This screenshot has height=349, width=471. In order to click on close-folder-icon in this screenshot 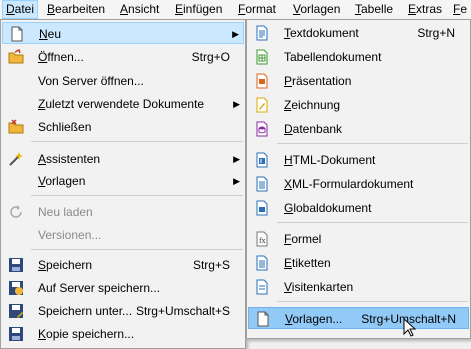, I will do `click(16, 127)`.